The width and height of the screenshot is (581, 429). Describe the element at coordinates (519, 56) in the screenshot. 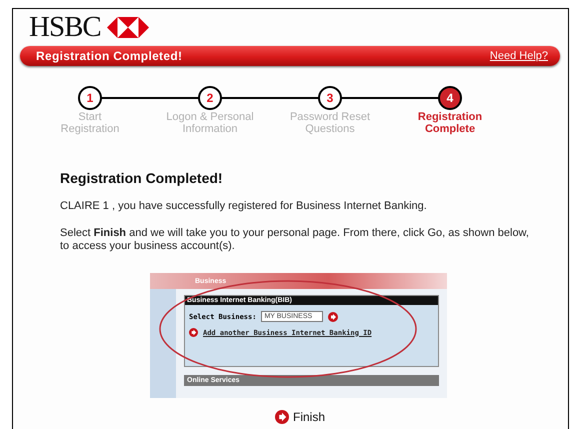

I see `help-link: Need Help?` at that location.